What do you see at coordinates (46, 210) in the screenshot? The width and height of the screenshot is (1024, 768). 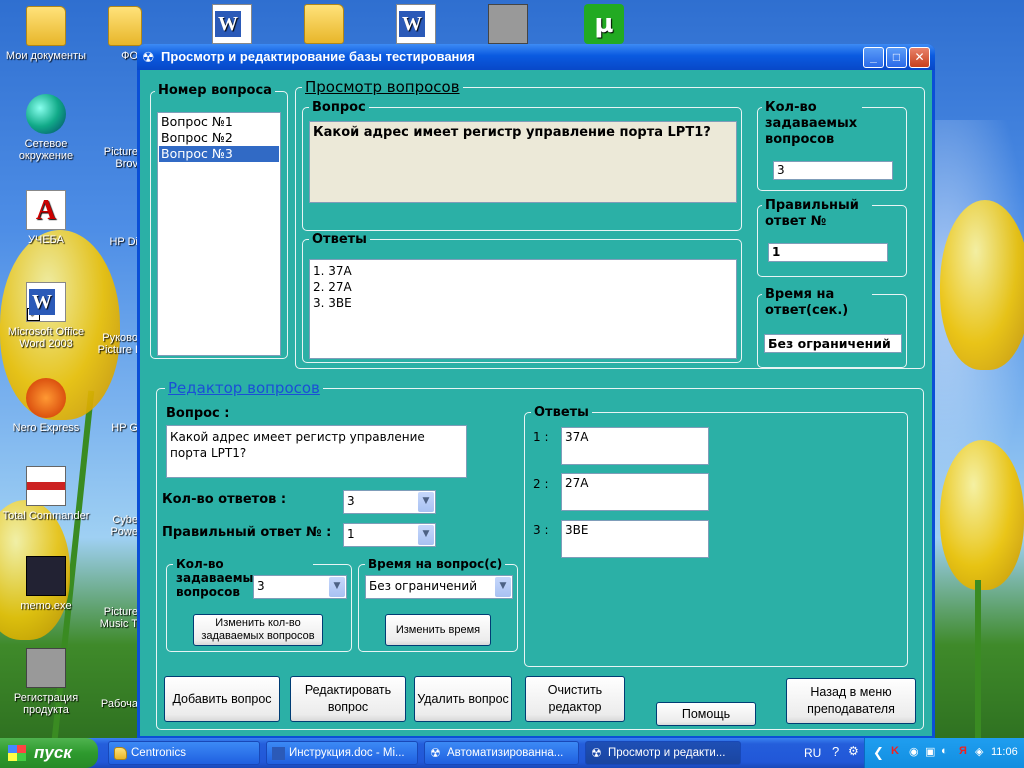 I see `acrobat-icon: A` at bounding box center [46, 210].